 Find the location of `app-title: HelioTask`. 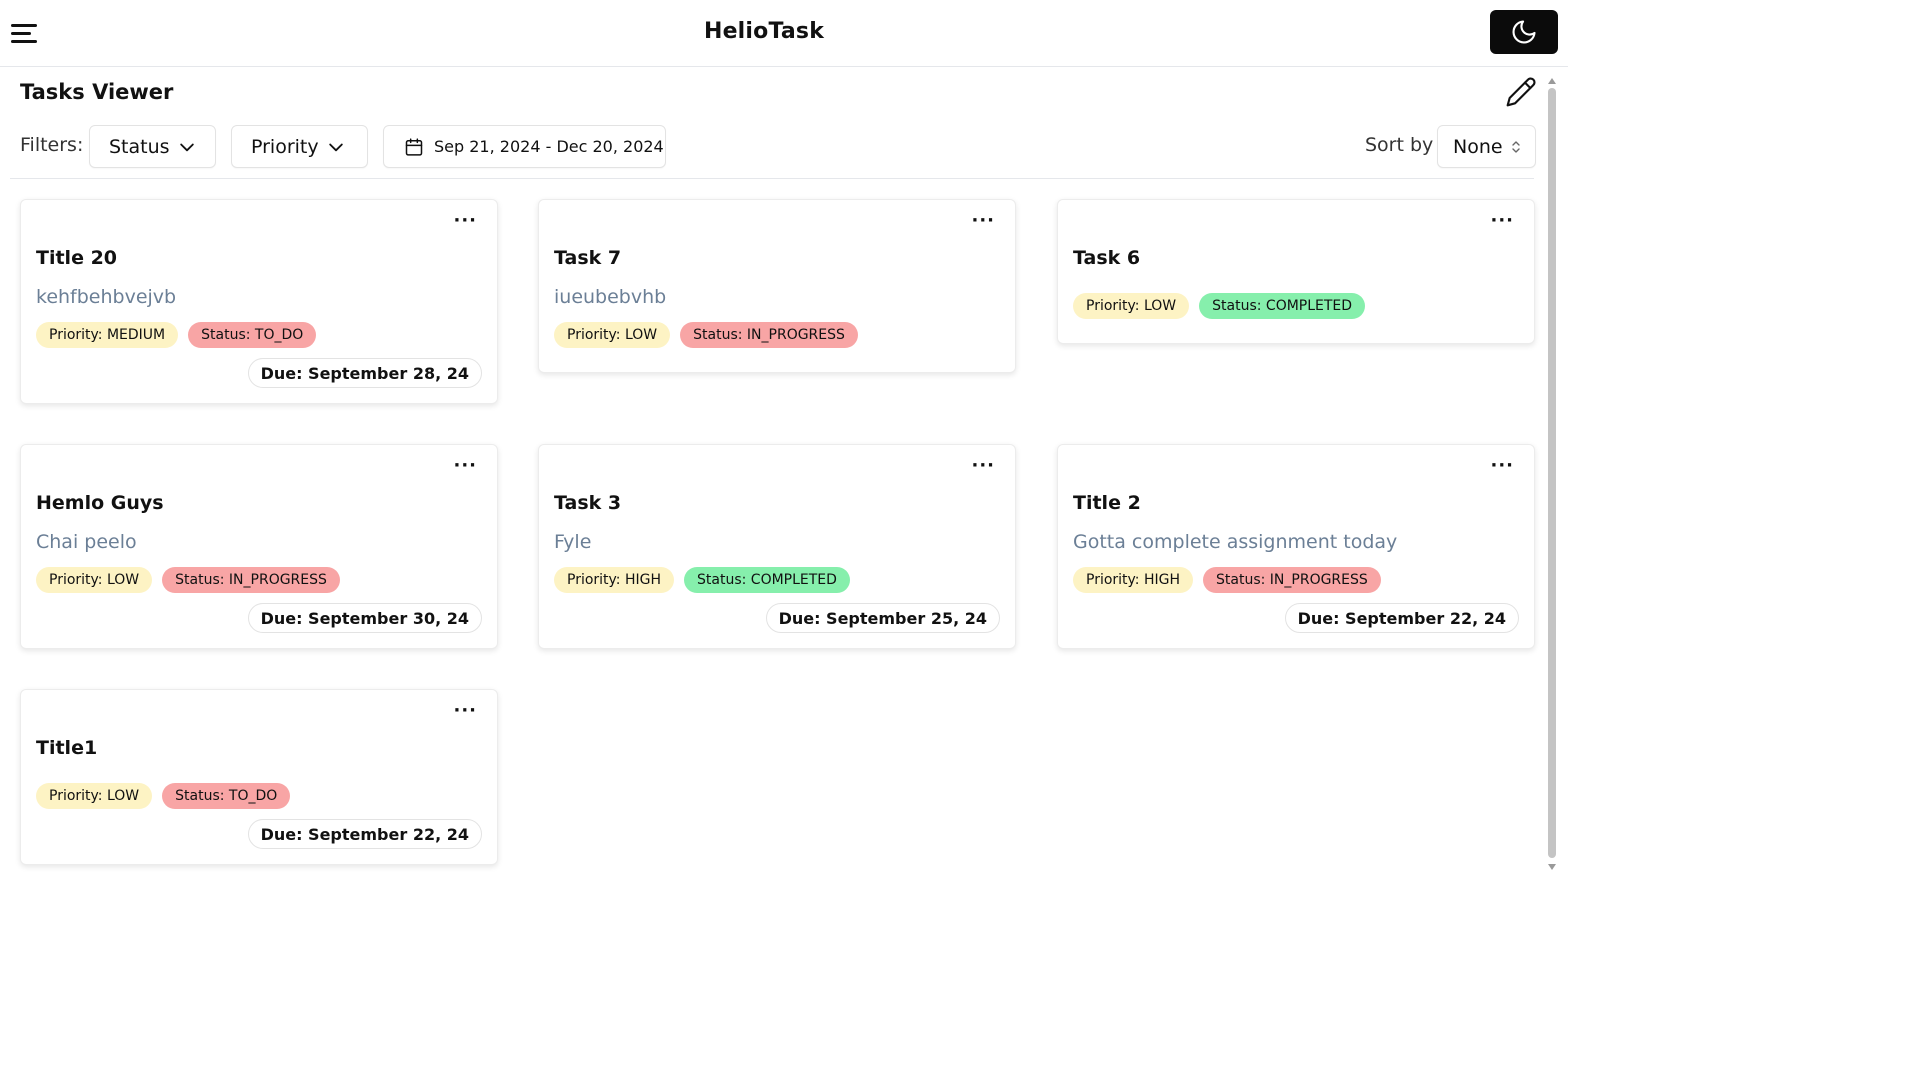

app-title: HelioTask is located at coordinates (764, 31).